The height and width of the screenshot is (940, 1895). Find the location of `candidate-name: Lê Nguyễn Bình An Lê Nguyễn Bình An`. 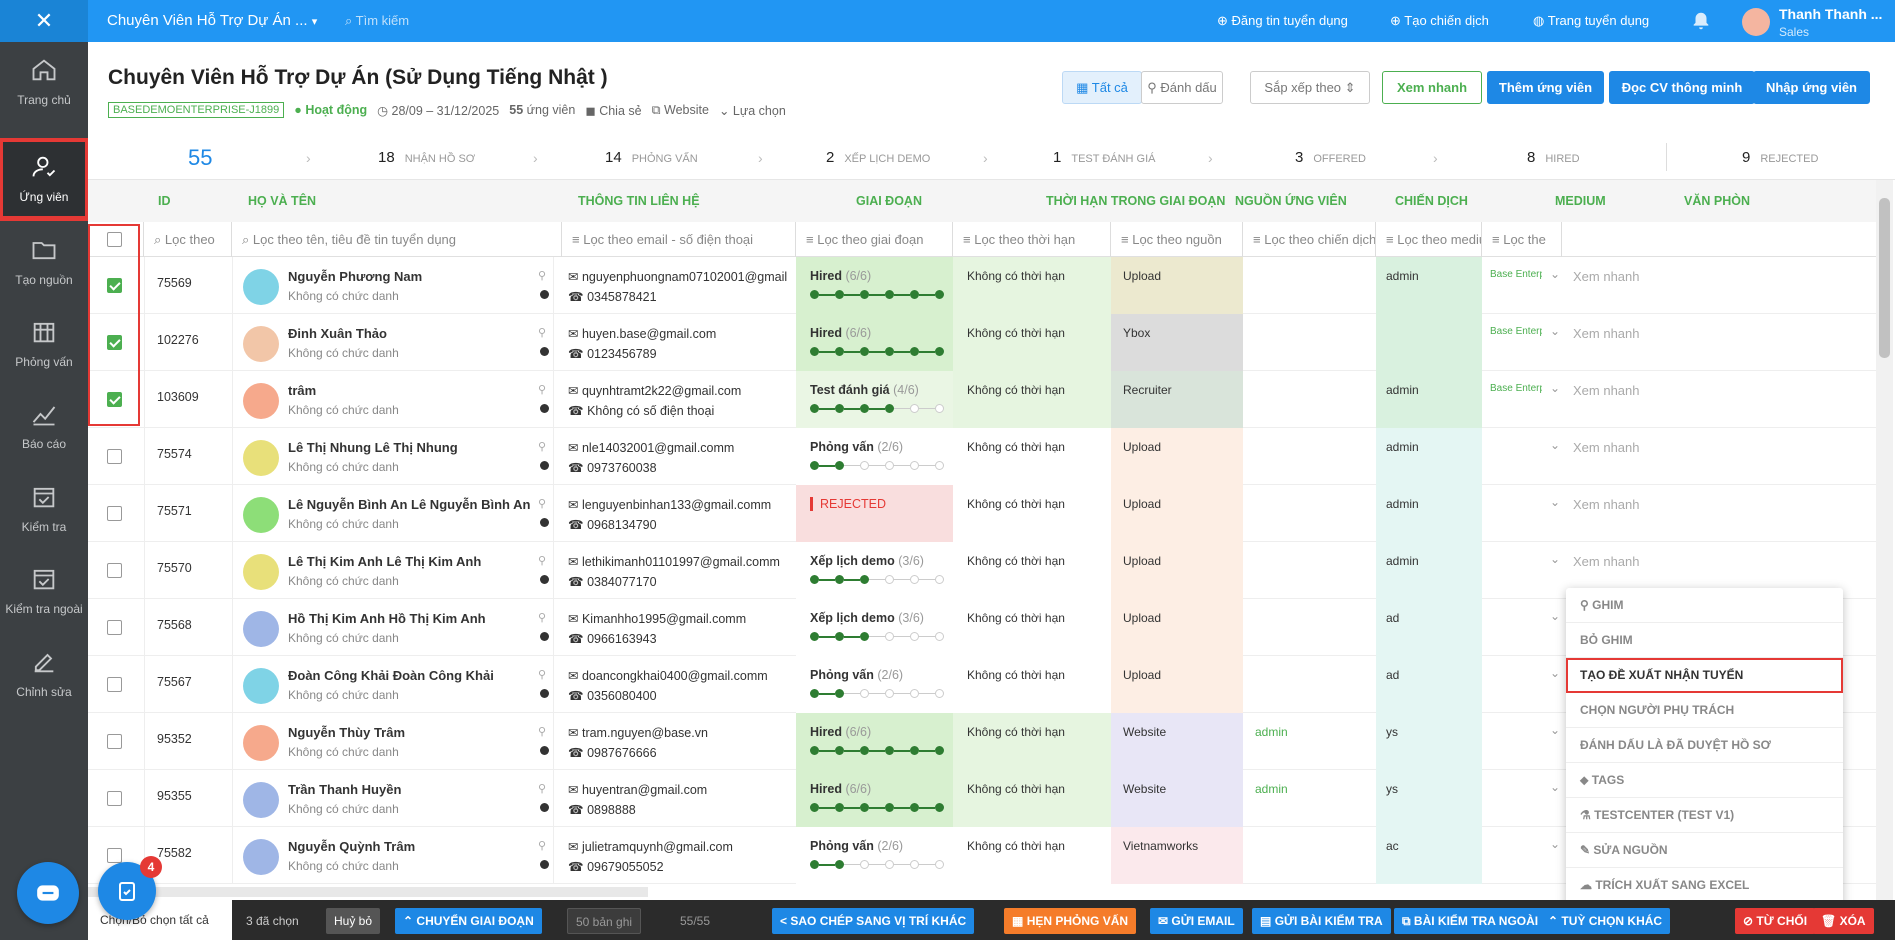

candidate-name: Lê Nguyễn Bình An Lê Nguyễn Bình An is located at coordinates (409, 504).